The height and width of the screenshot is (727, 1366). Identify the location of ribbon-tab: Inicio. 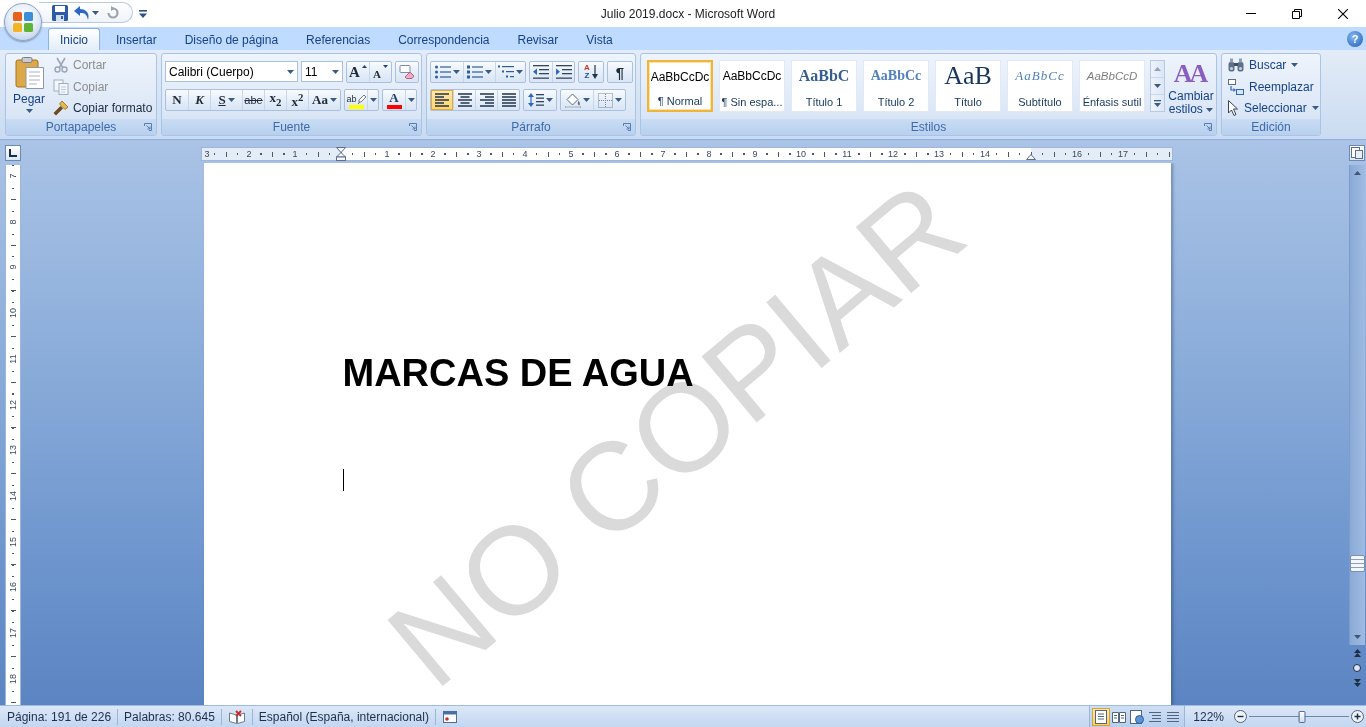
(74, 39).